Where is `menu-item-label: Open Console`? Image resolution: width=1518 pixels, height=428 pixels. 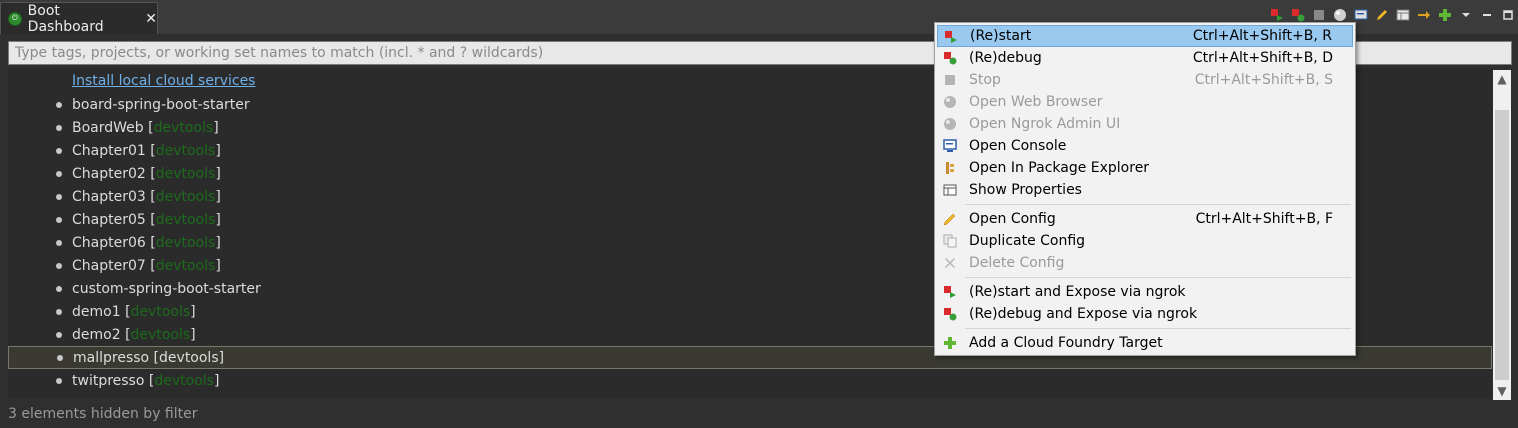
menu-item-label: Open Console is located at coordinates (1018, 146).